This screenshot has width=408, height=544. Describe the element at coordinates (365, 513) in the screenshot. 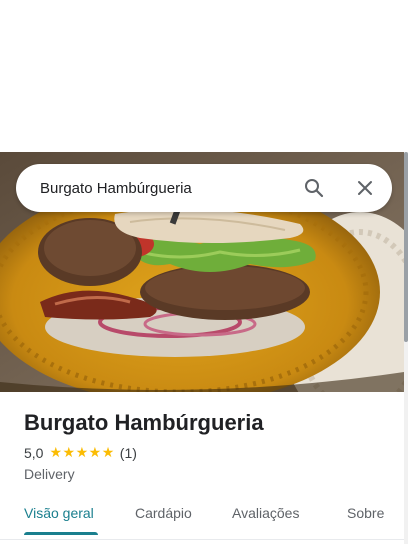

I see `tab-about: Sobre` at that location.